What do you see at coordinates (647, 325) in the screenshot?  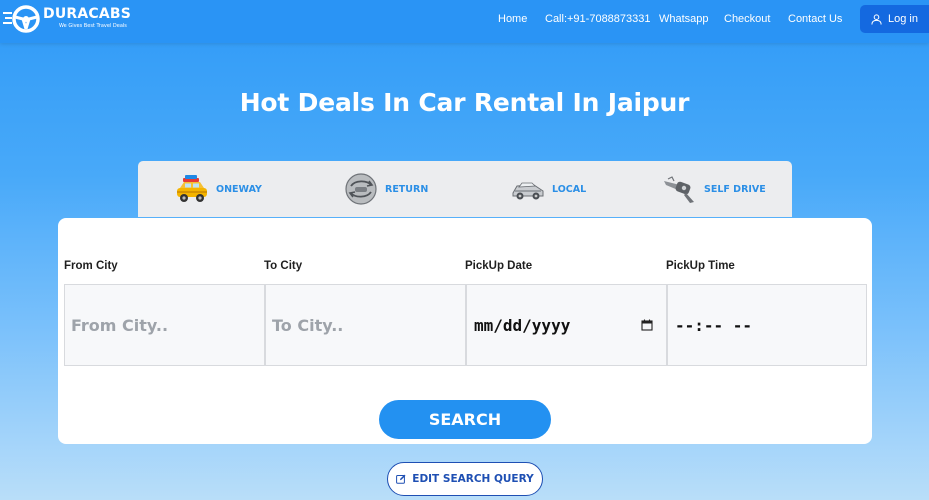 I see `calendar-icon` at bounding box center [647, 325].